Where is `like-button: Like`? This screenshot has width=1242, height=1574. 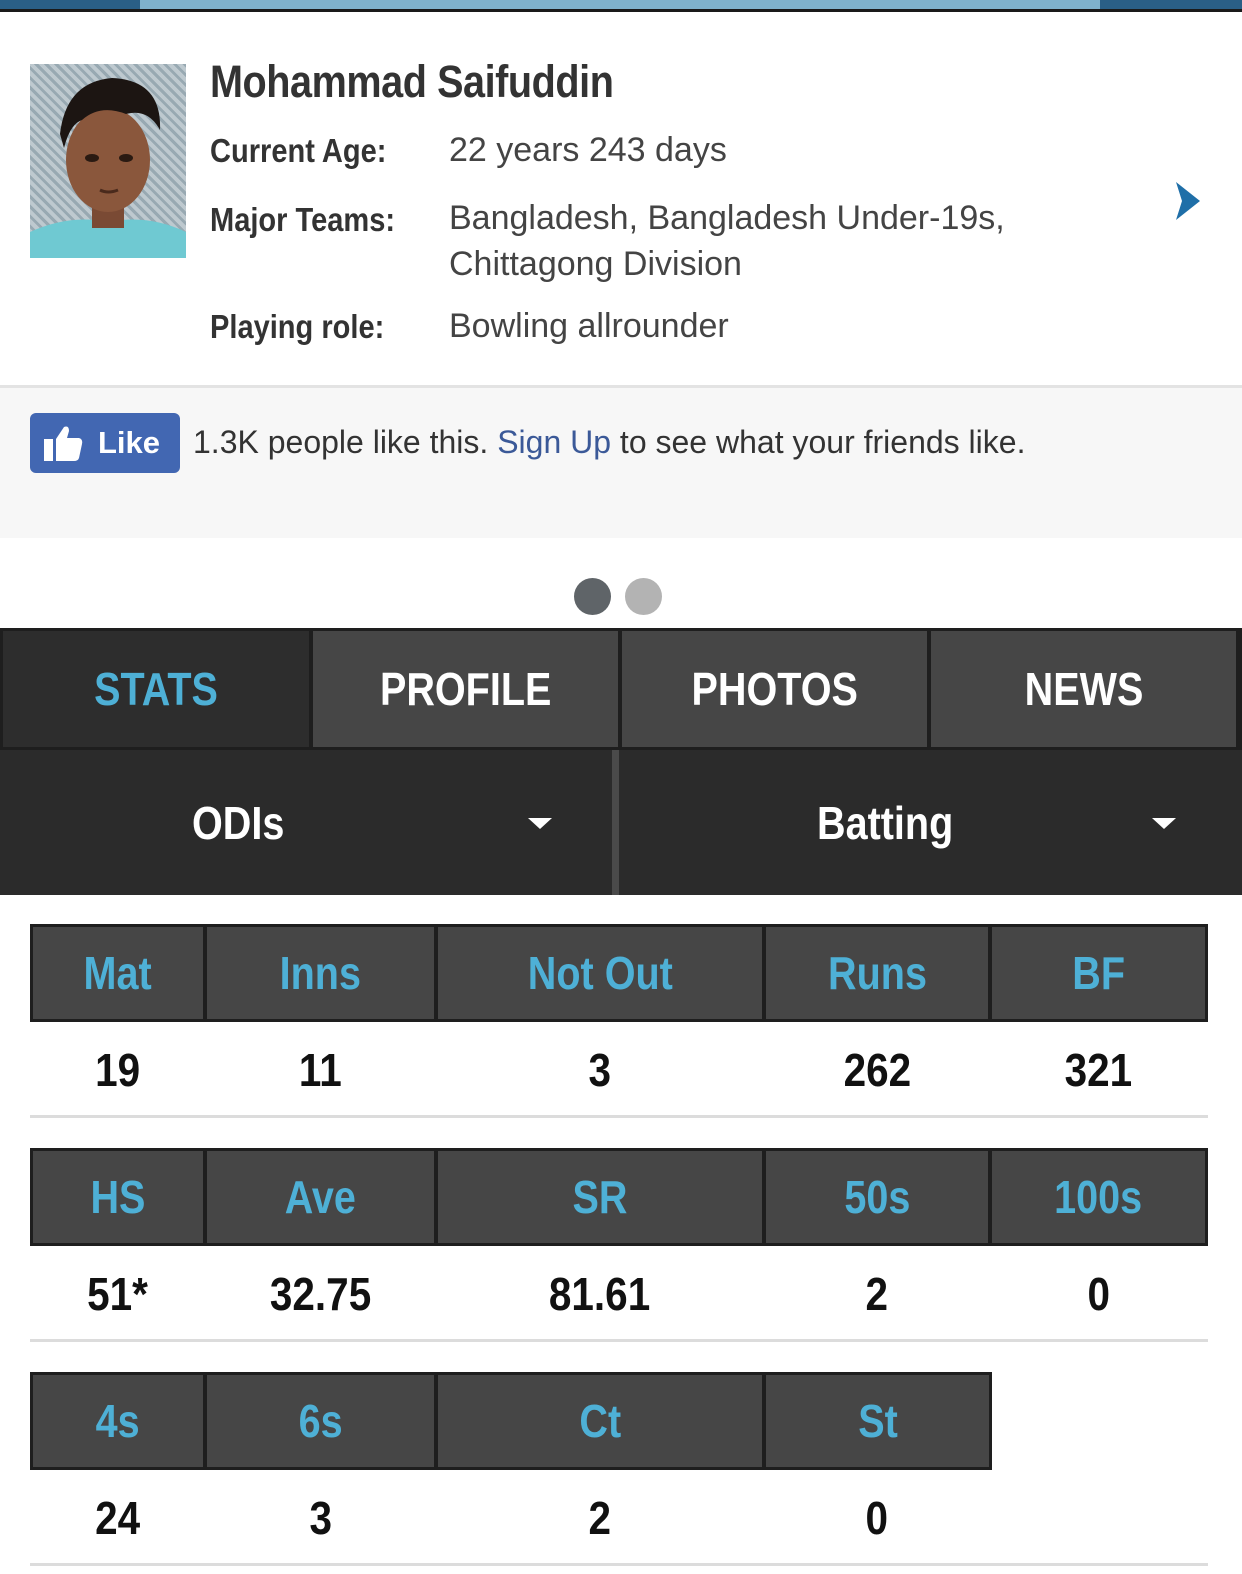 like-button: Like is located at coordinates (105, 443).